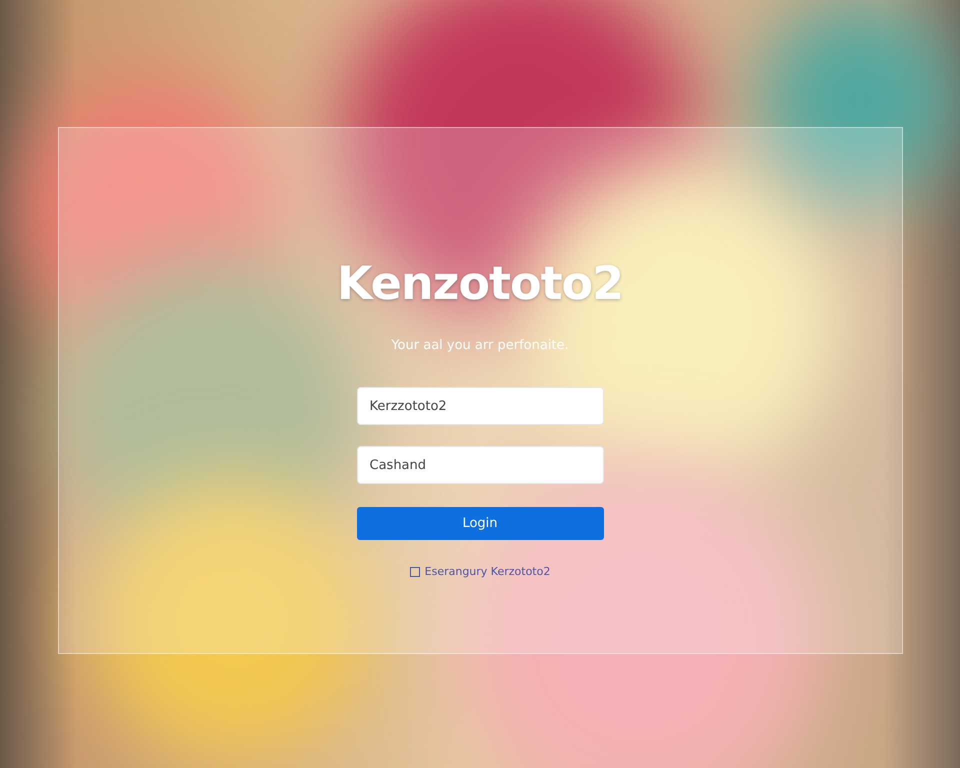 The height and width of the screenshot is (768, 960). Describe the element at coordinates (480, 465) in the screenshot. I see `input-field: Cashand` at that location.